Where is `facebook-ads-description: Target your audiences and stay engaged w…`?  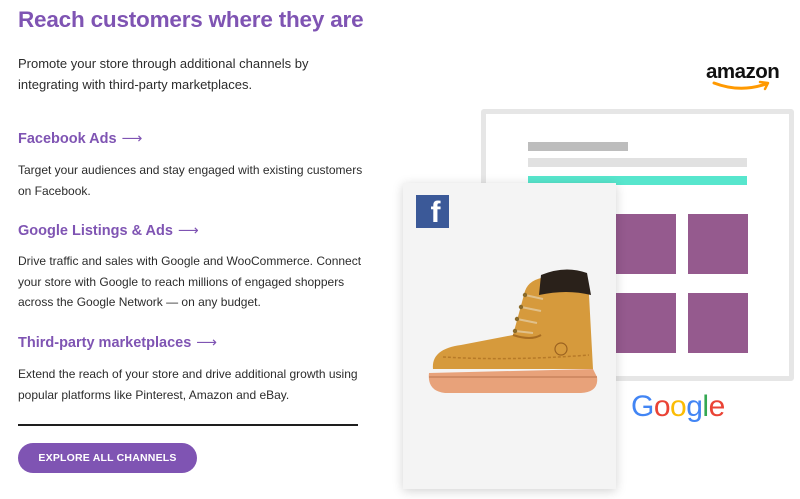 facebook-ads-description: Target your audiences and stay engaged w… is located at coordinates (190, 180).